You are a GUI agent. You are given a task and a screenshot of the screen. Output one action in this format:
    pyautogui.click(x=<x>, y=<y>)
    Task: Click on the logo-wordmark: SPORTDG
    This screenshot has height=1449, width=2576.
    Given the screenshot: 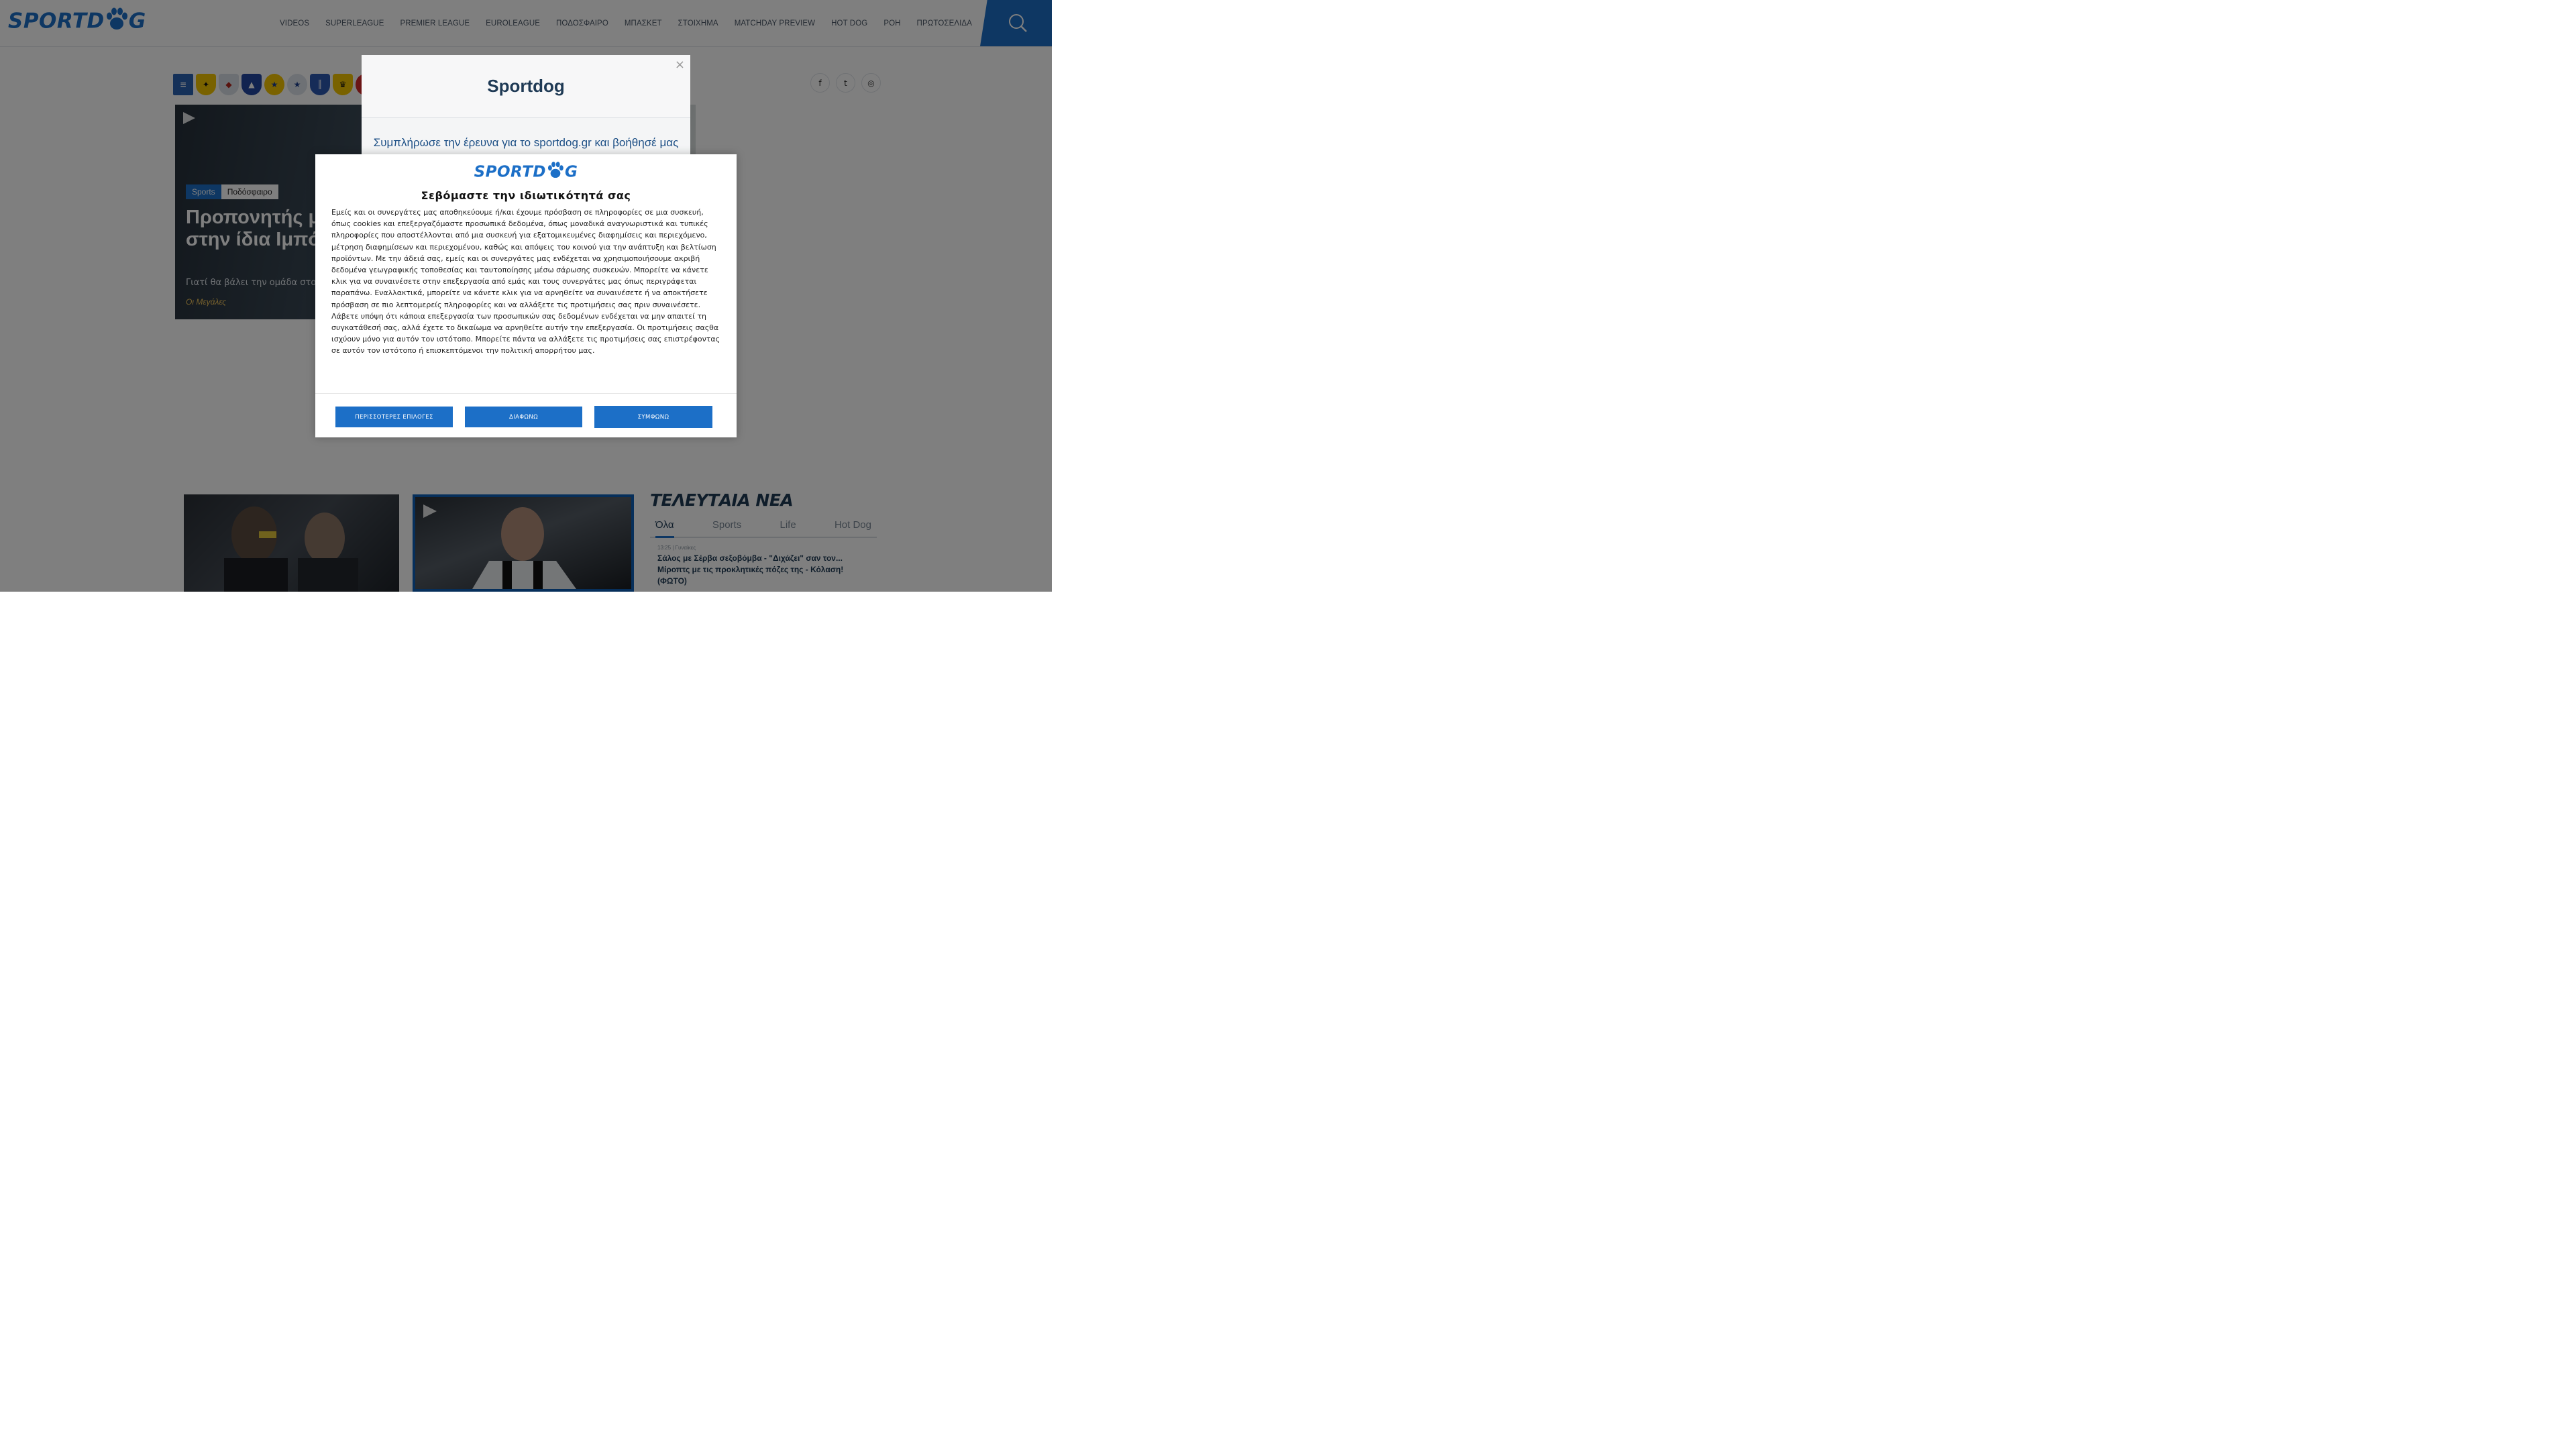 What is the action you would take?
    pyautogui.click(x=526, y=172)
    